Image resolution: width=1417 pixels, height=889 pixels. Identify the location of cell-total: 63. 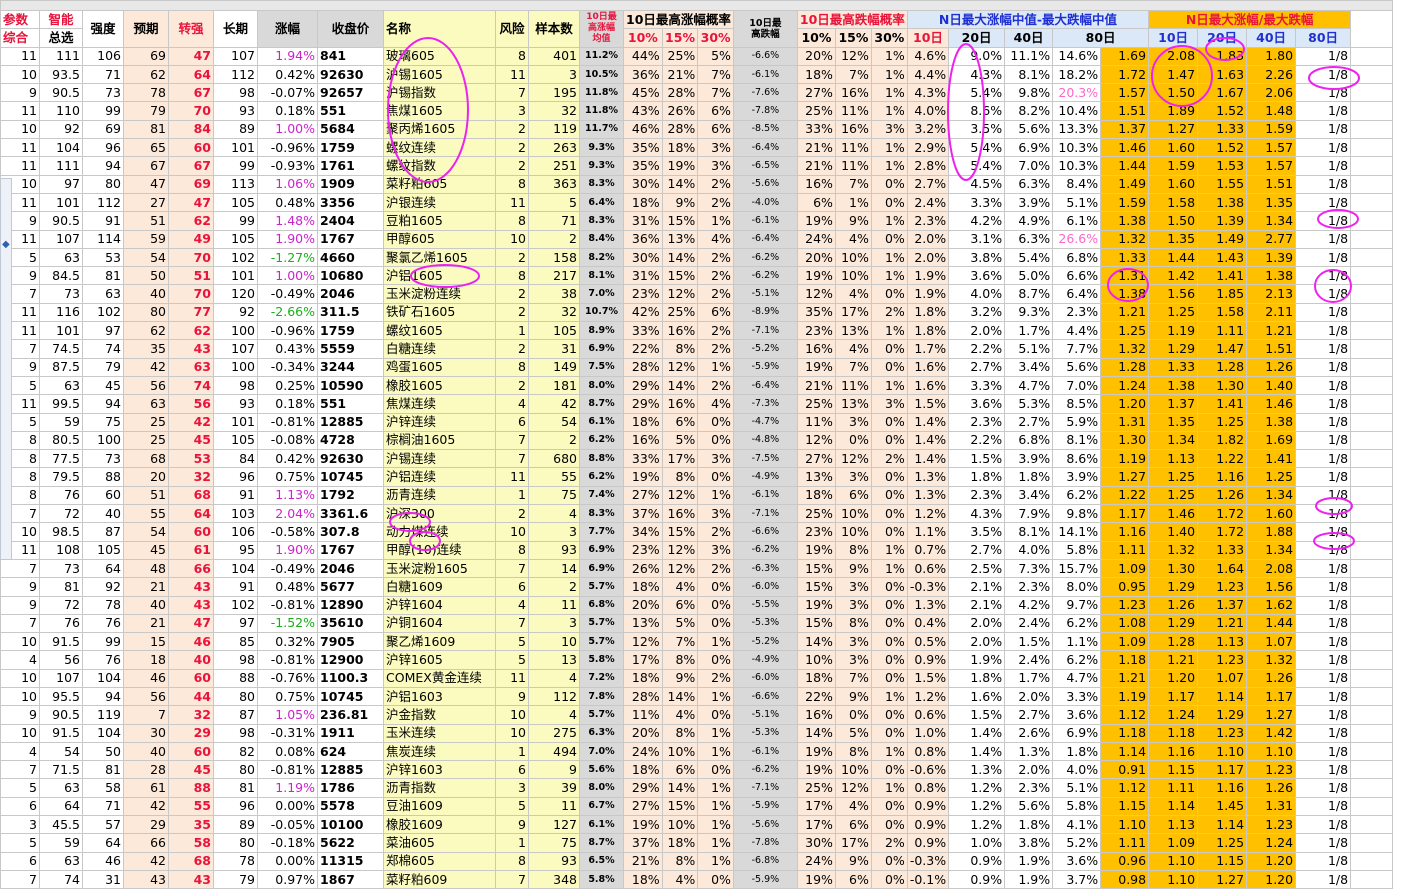
(61, 385).